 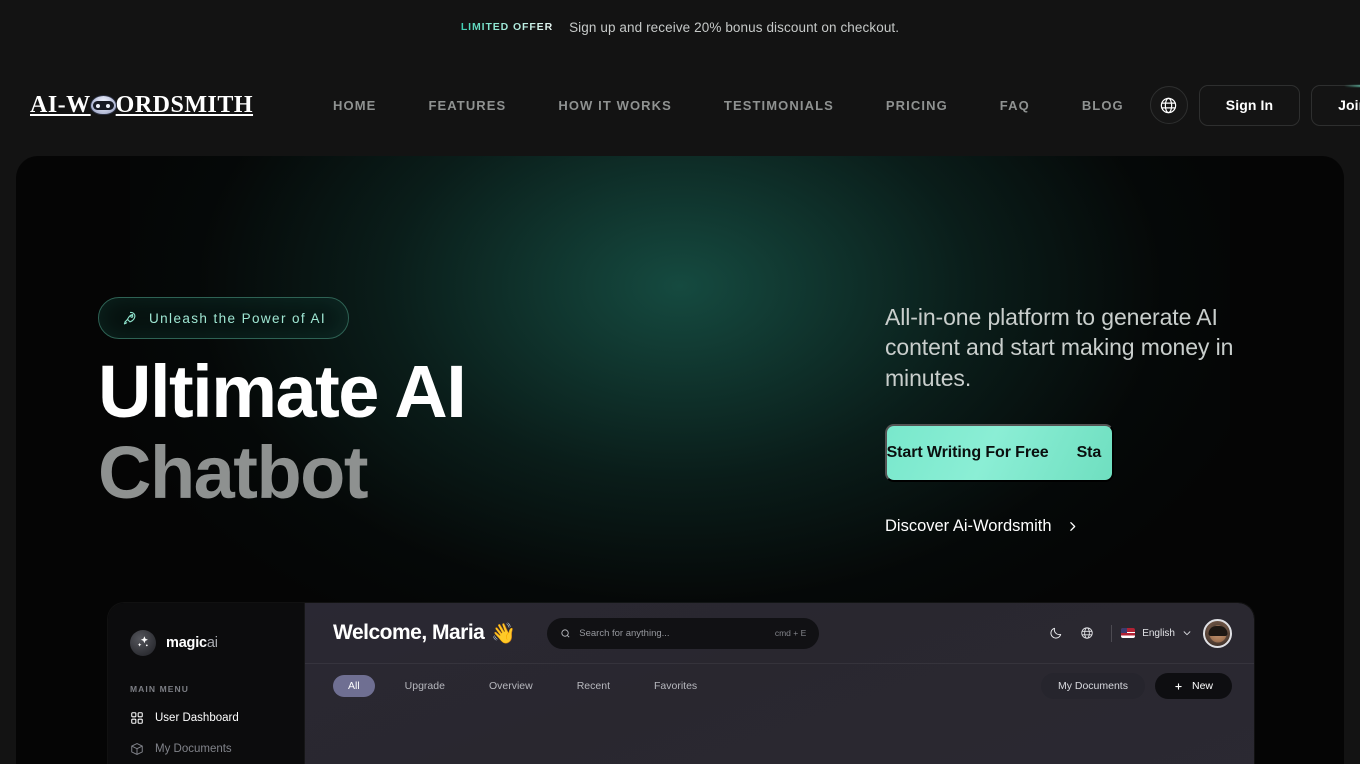 I want to click on dashboard-logo-text: magicai, so click(x=192, y=643).